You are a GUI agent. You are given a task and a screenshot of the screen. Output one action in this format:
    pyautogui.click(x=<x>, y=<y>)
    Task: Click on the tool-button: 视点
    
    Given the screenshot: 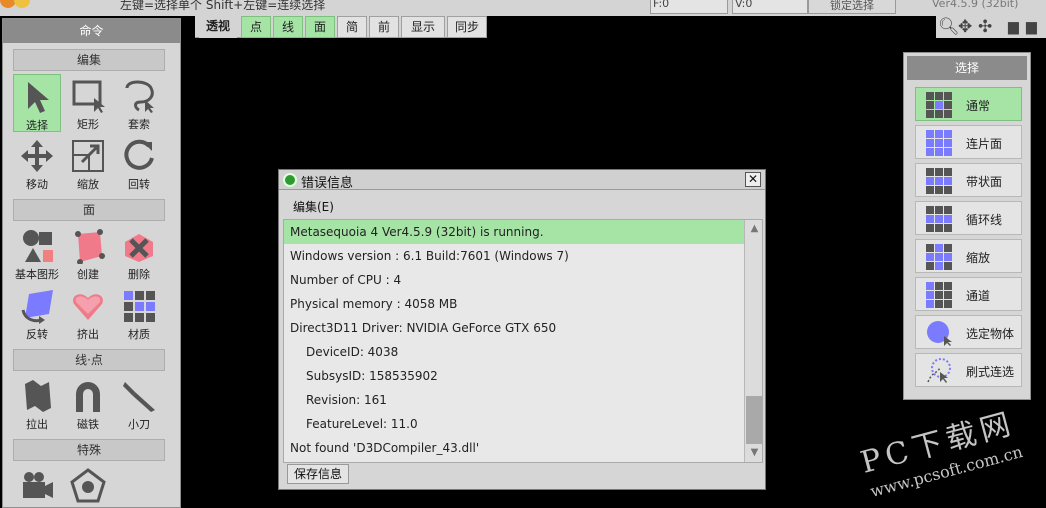 What is the action you would take?
    pyautogui.click(x=37, y=486)
    